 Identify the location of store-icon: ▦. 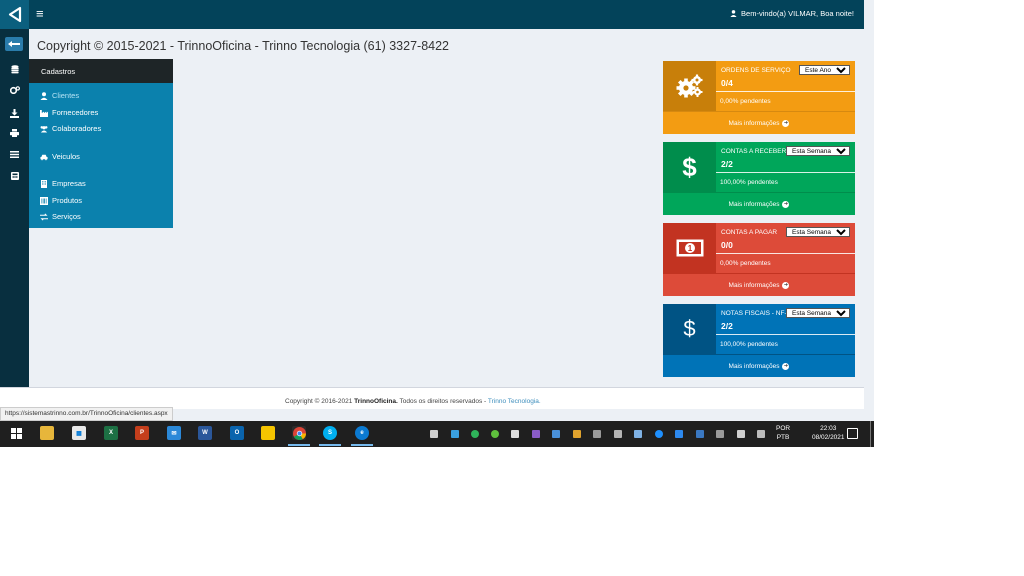
(79, 433).